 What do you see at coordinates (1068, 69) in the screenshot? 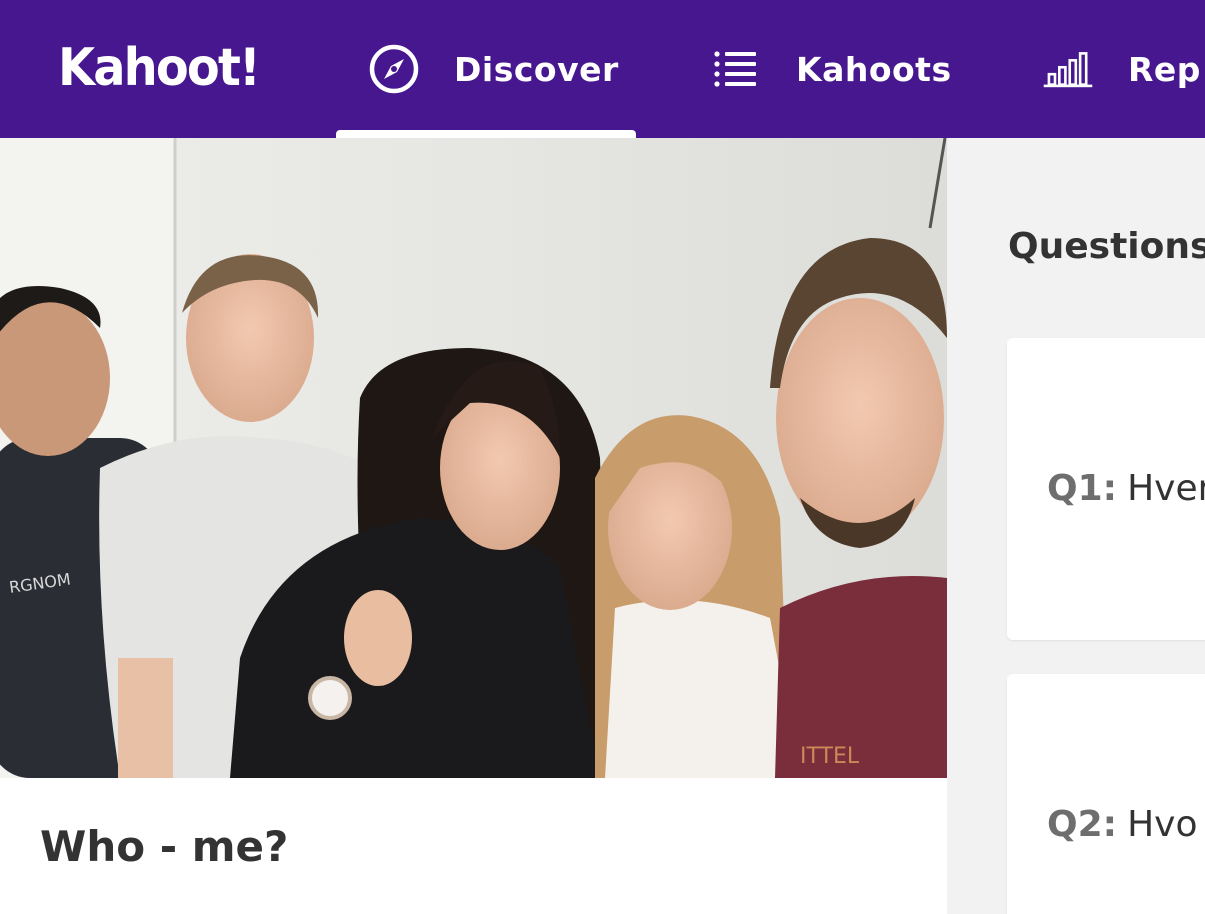
I see `bar-chart-icon` at bounding box center [1068, 69].